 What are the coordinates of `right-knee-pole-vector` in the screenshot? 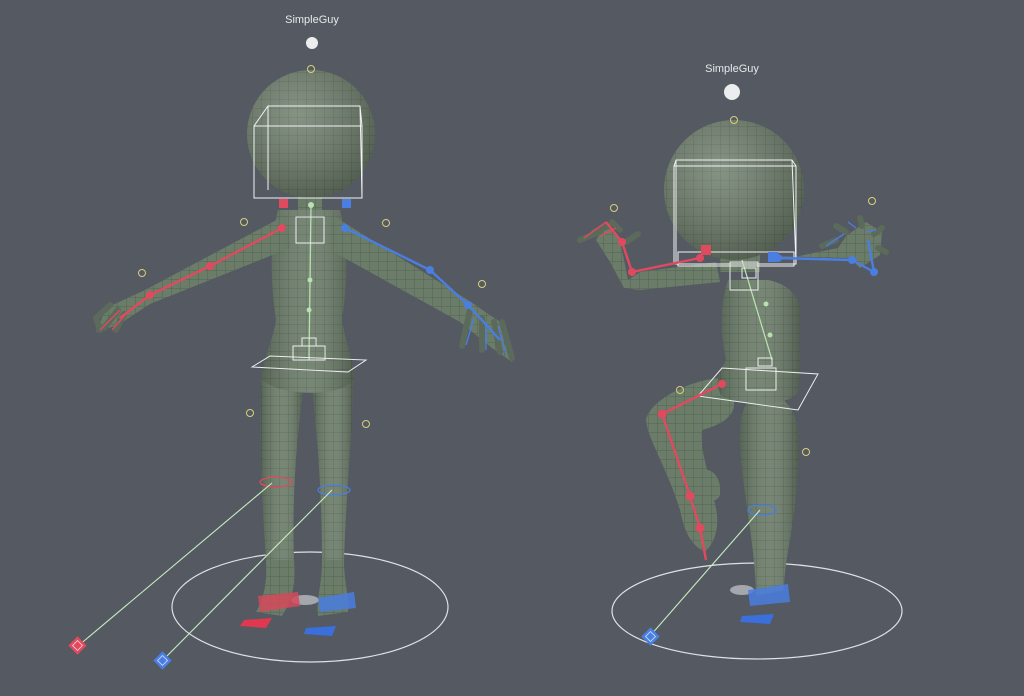 It's located at (650, 636).